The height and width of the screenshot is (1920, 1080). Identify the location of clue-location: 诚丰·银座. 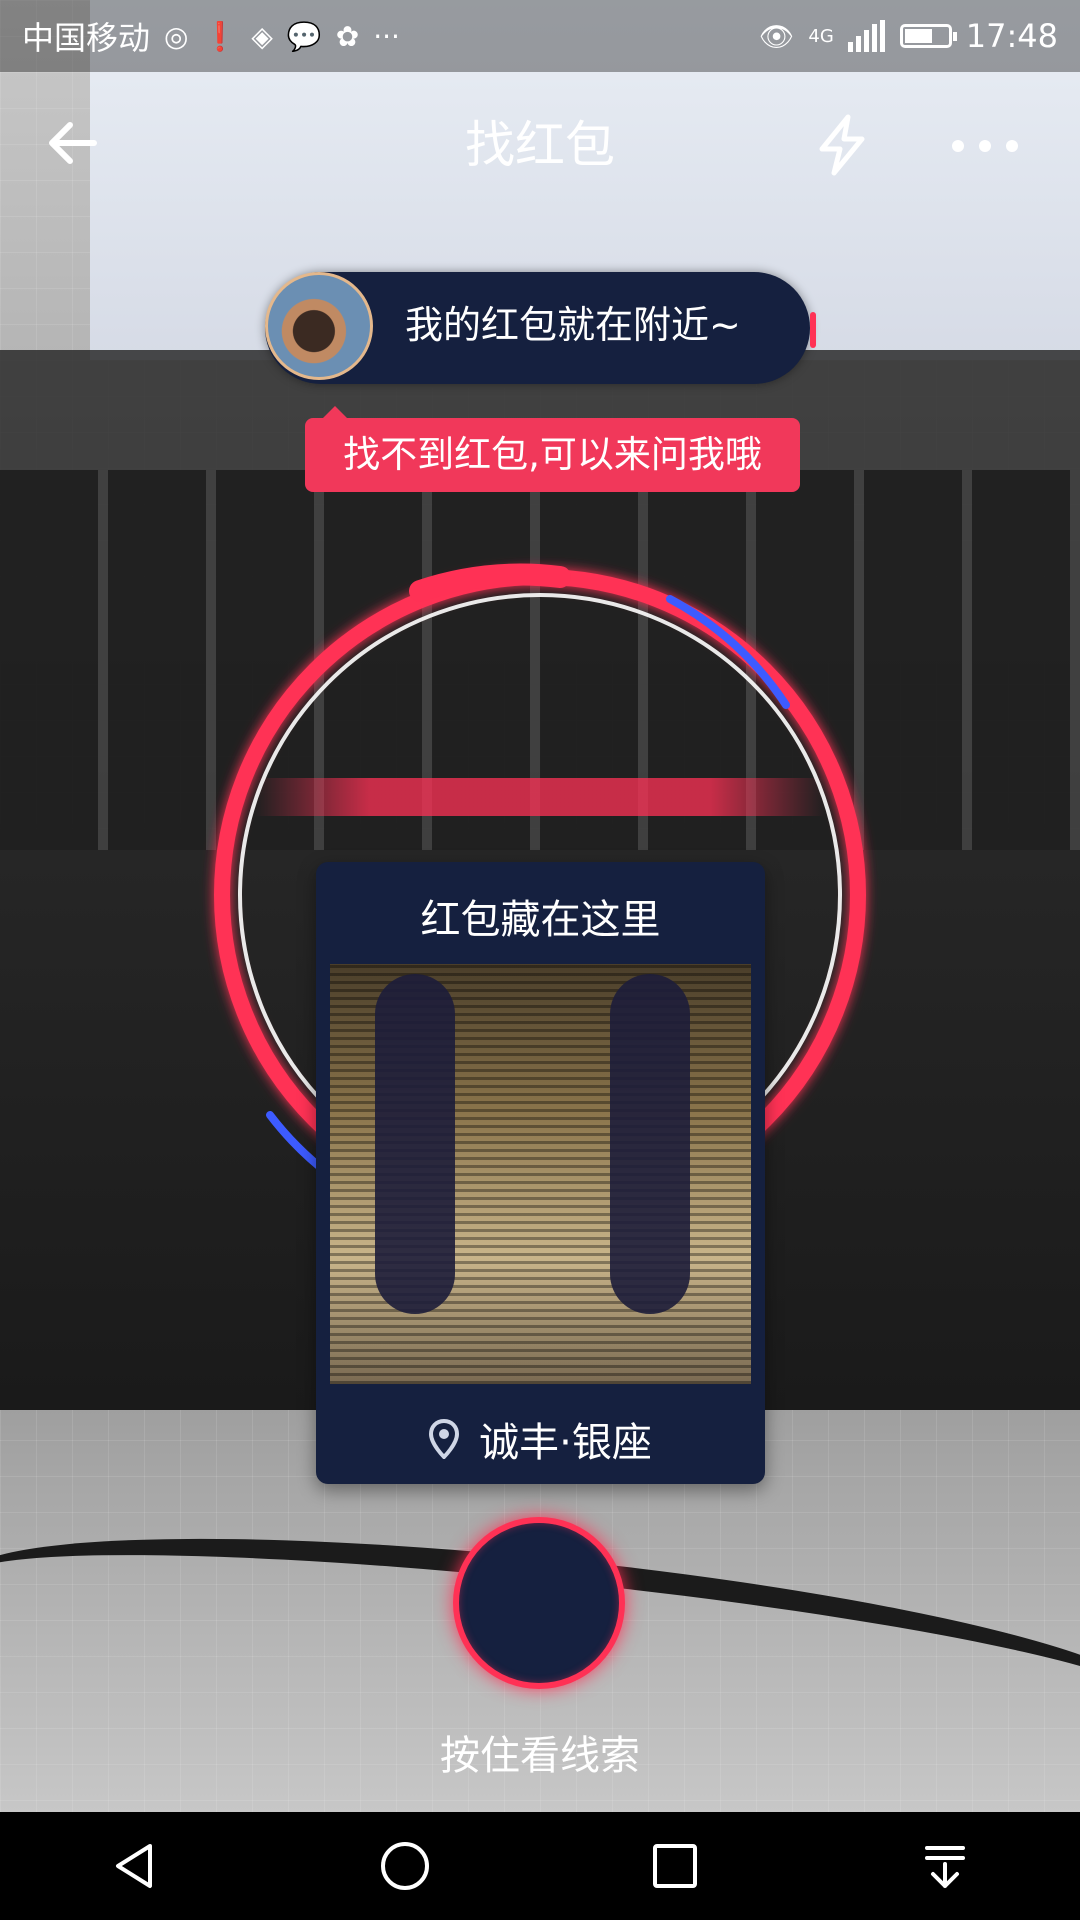
(540, 1439).